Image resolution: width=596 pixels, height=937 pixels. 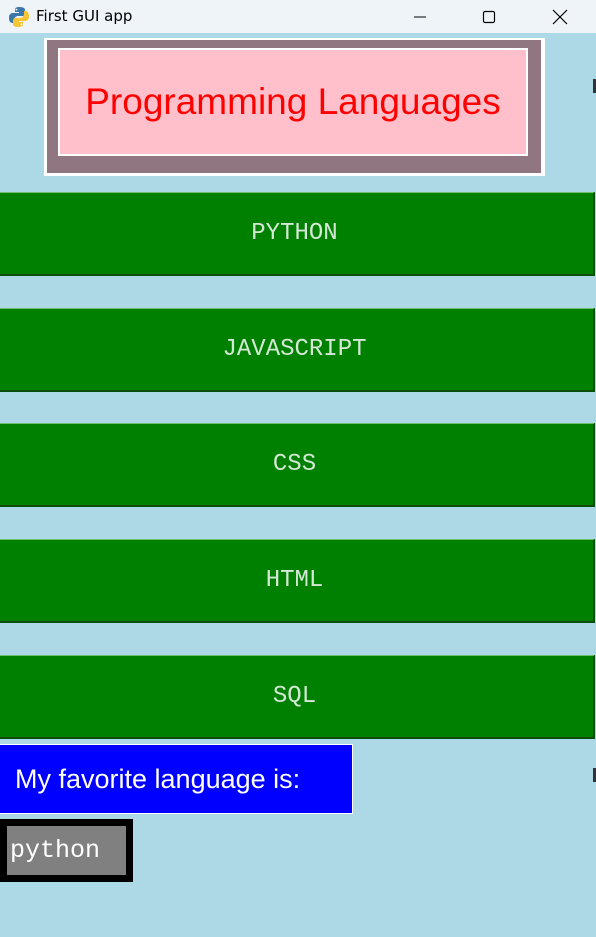 I want to click on close-button, so click(x=560, y=16).